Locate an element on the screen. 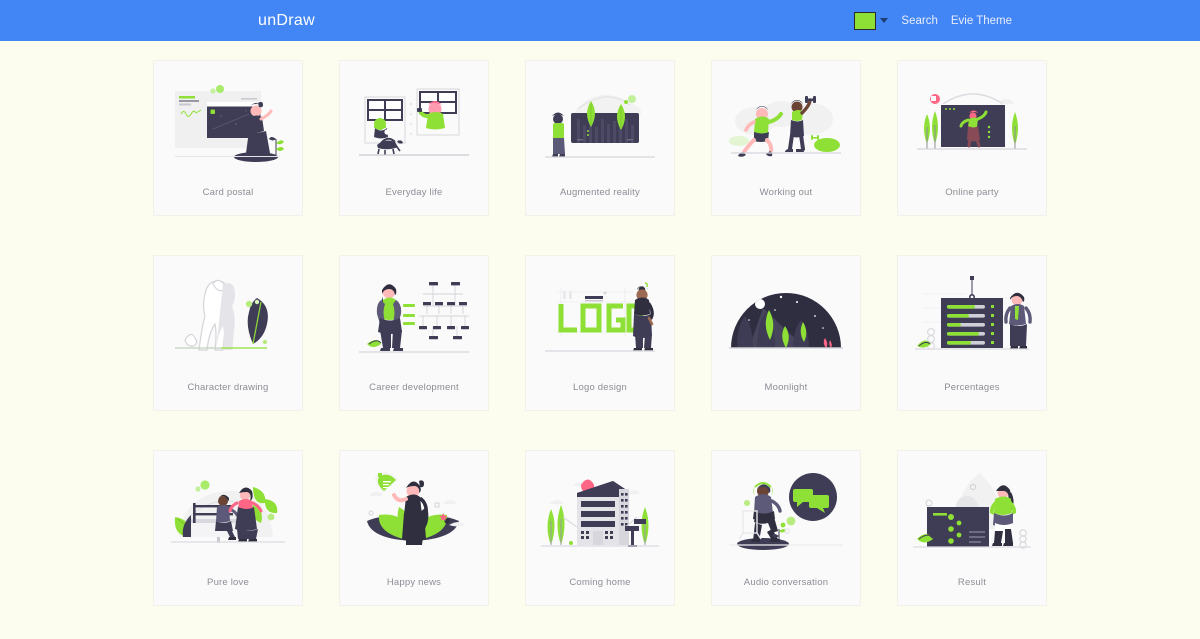 This screenshot has width=1200, height=639. illustration-card: Character drawing is located at coordinates (228, 333).